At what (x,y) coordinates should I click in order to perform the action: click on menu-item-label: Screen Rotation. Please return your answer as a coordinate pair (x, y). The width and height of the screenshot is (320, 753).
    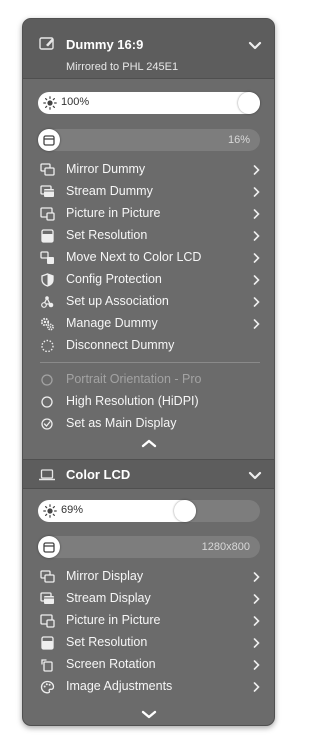
    Looking at the image, I should click on (111, 664).